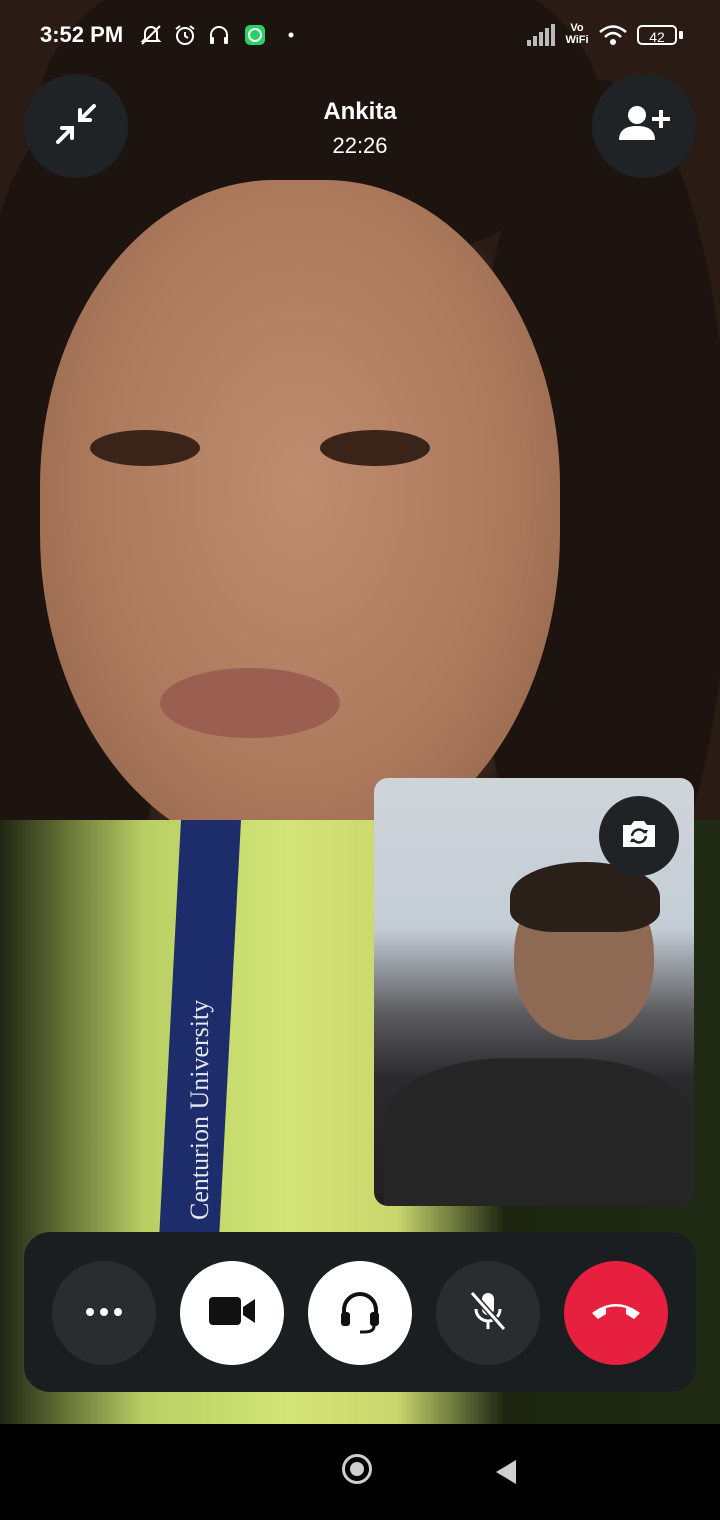 Image resolution: width=720 pixels, height=1520 pixels. Describe the element at coordinates (577, 28) in the screenshot. I see `vowifi-top: Vo` at that location.